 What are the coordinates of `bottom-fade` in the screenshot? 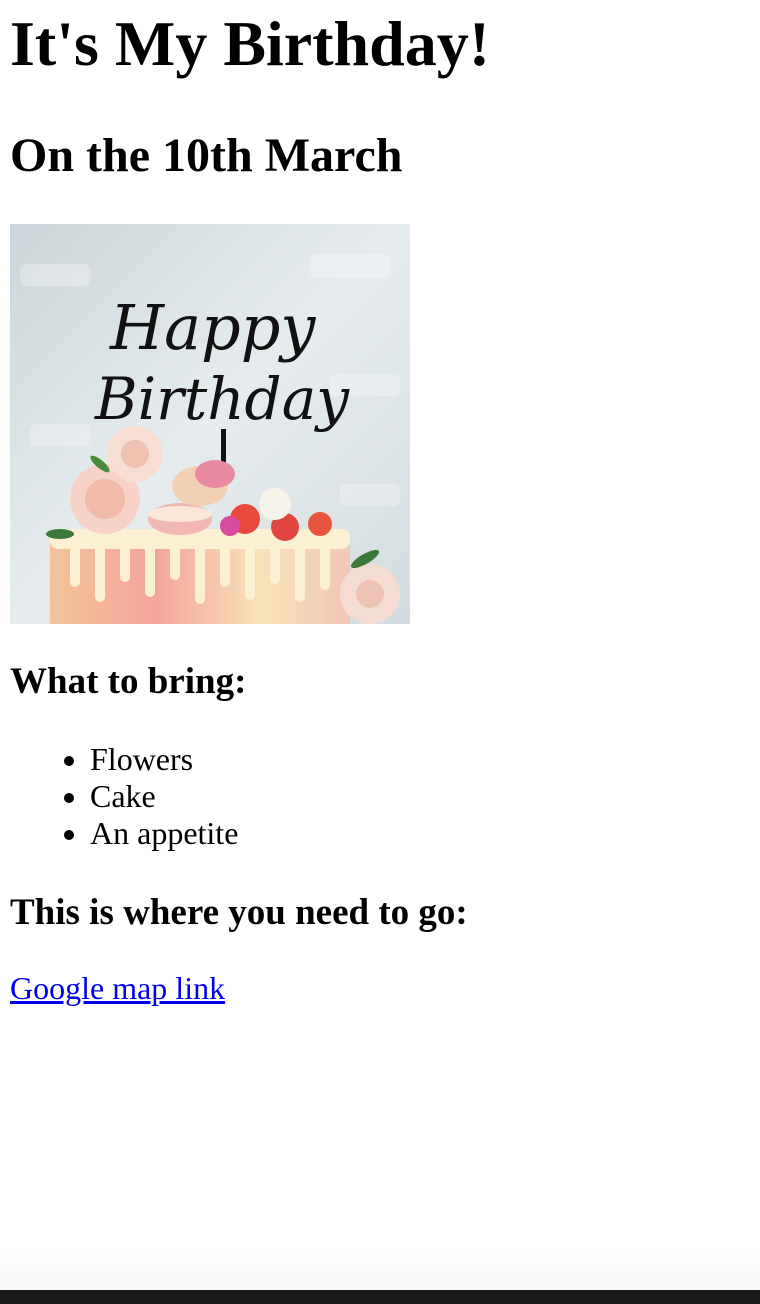 It's located at (380, 1270).